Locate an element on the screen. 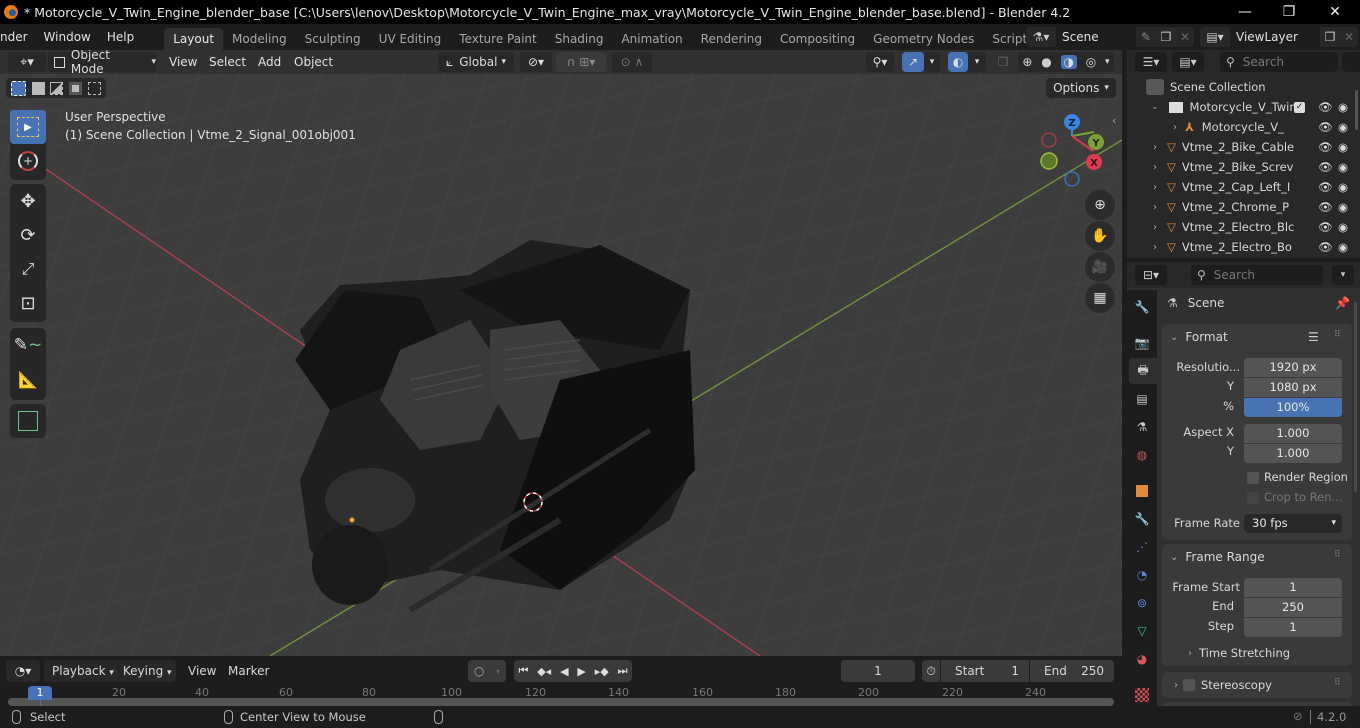 This screenshot has height=728, width=1360. properties-editor-type: ⊟▾ is located at coordinates (1151, 275).